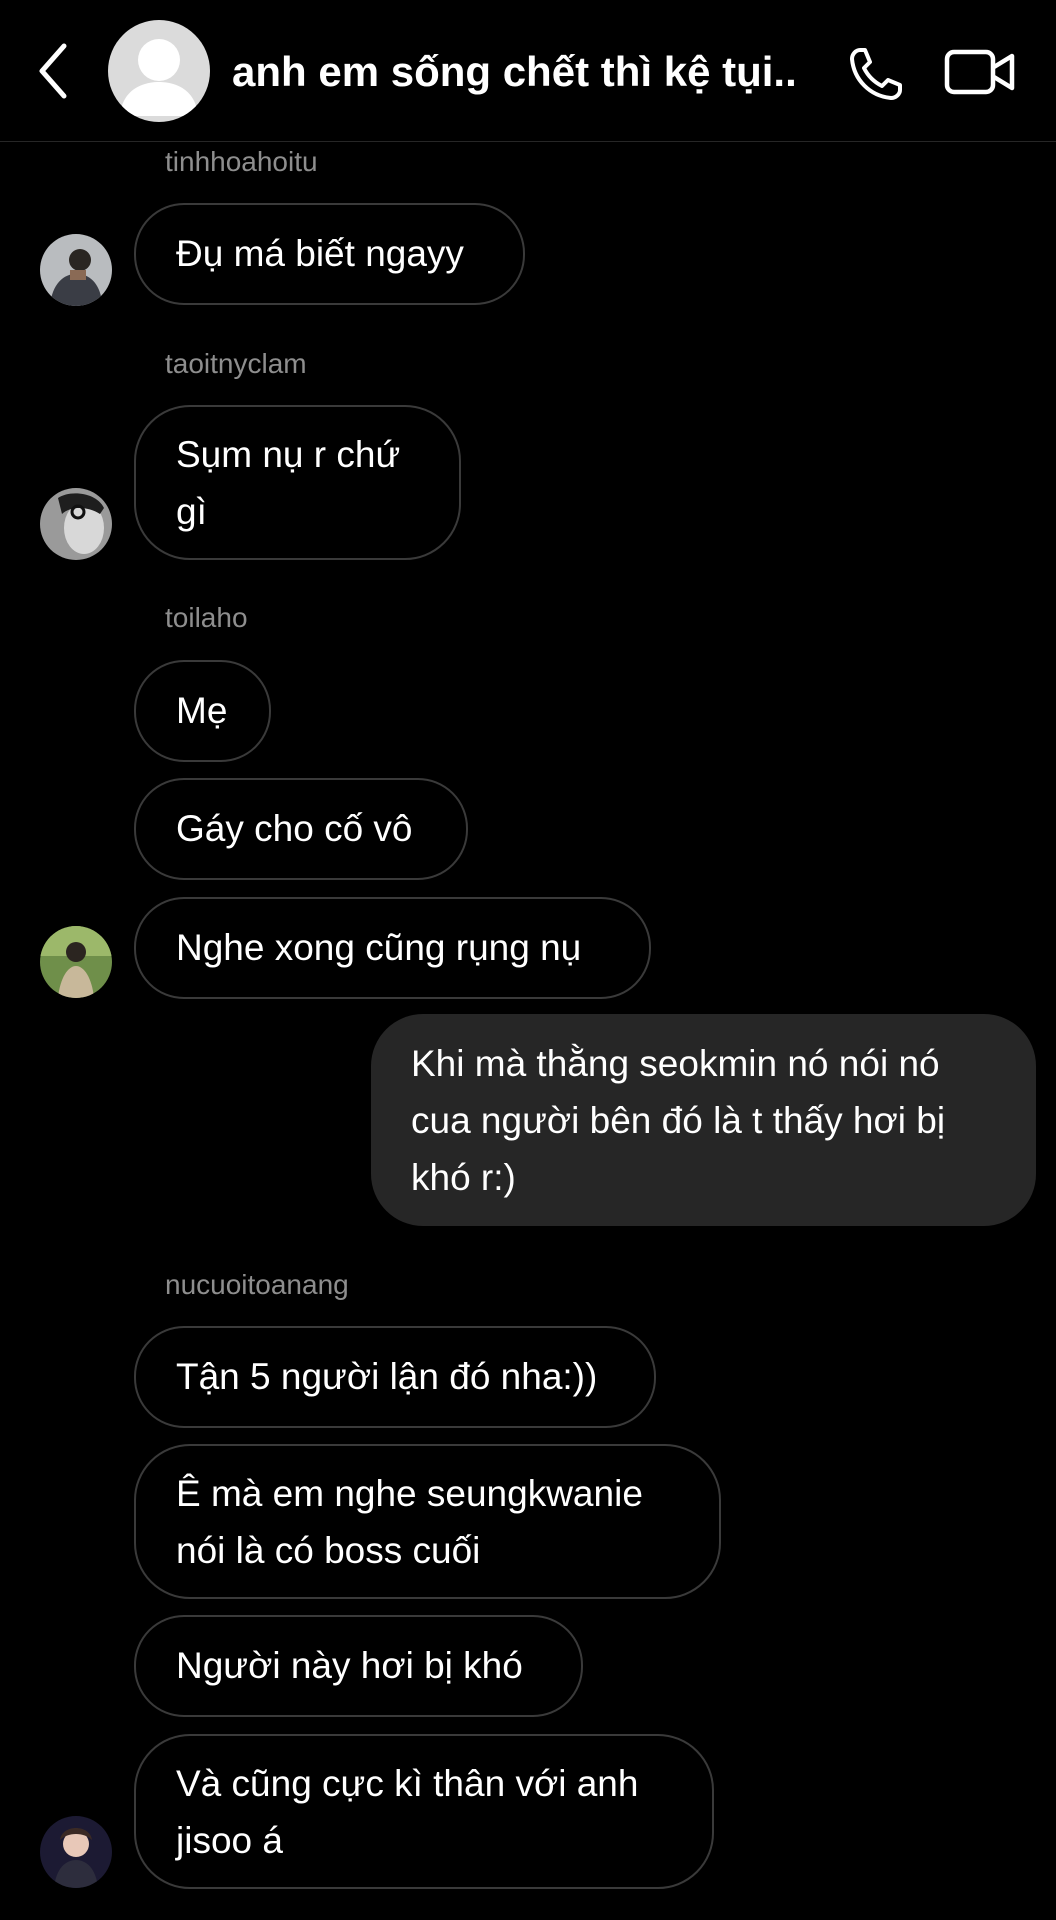  What do you see at coordinates (206, 617) in the screenshot?
I see `sender-username: toilaho` at bounding box center [206, 617].